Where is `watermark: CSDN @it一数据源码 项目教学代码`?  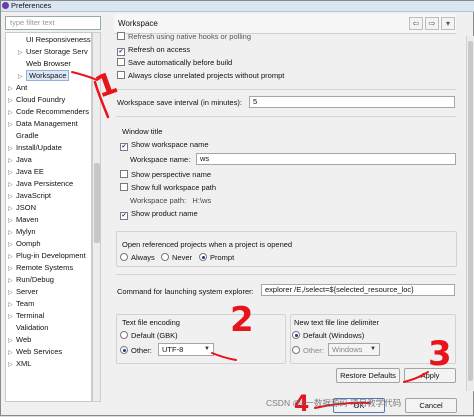
watermark: CSDN @it一数据源码 项目教学代码 is located at coordinates (334, 403).